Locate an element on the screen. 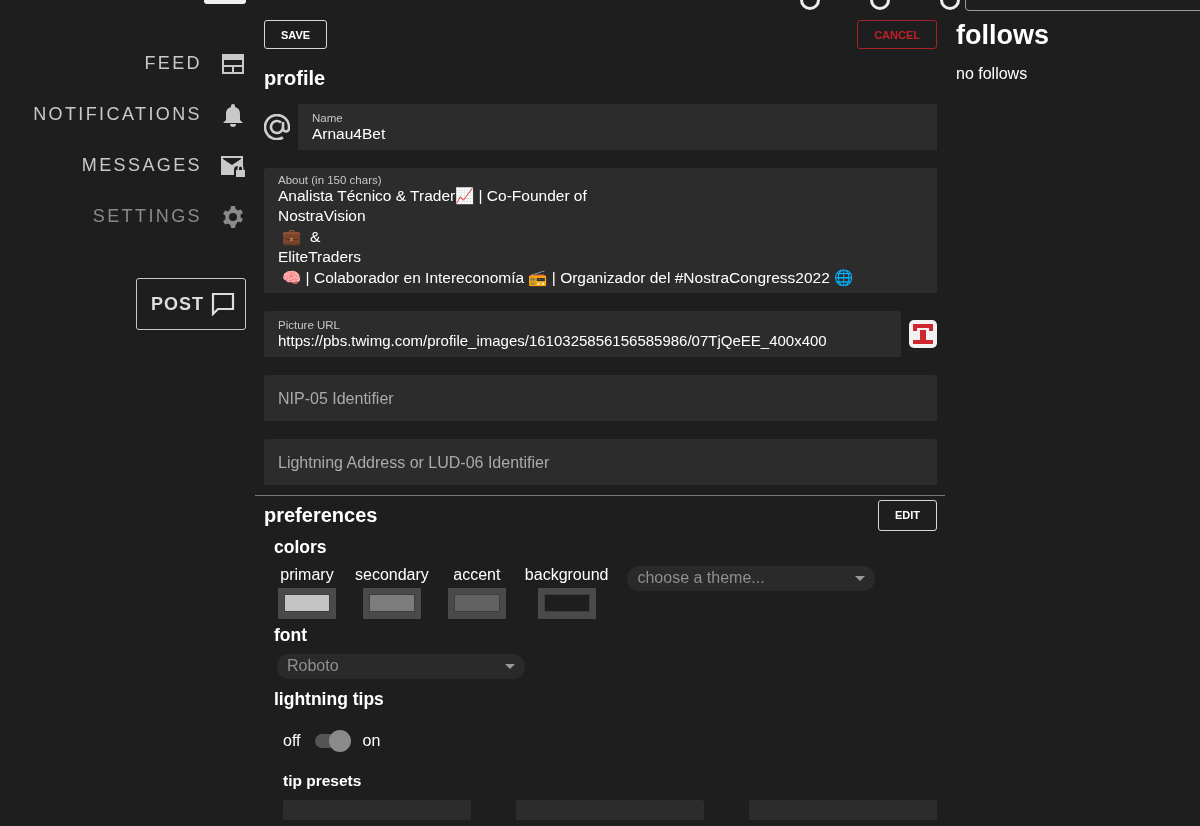 This screenshot has height=826, width=1200. color-label: background is located at coordinates (566, 574).